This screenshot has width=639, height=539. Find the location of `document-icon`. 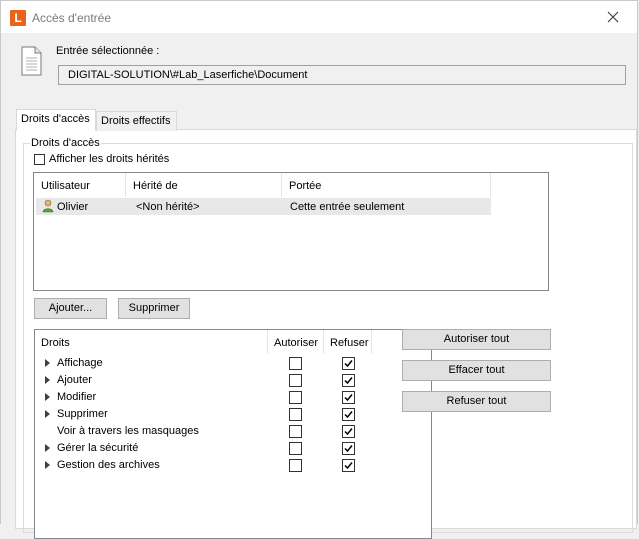

document-icon is located at coordinates (31, 61).